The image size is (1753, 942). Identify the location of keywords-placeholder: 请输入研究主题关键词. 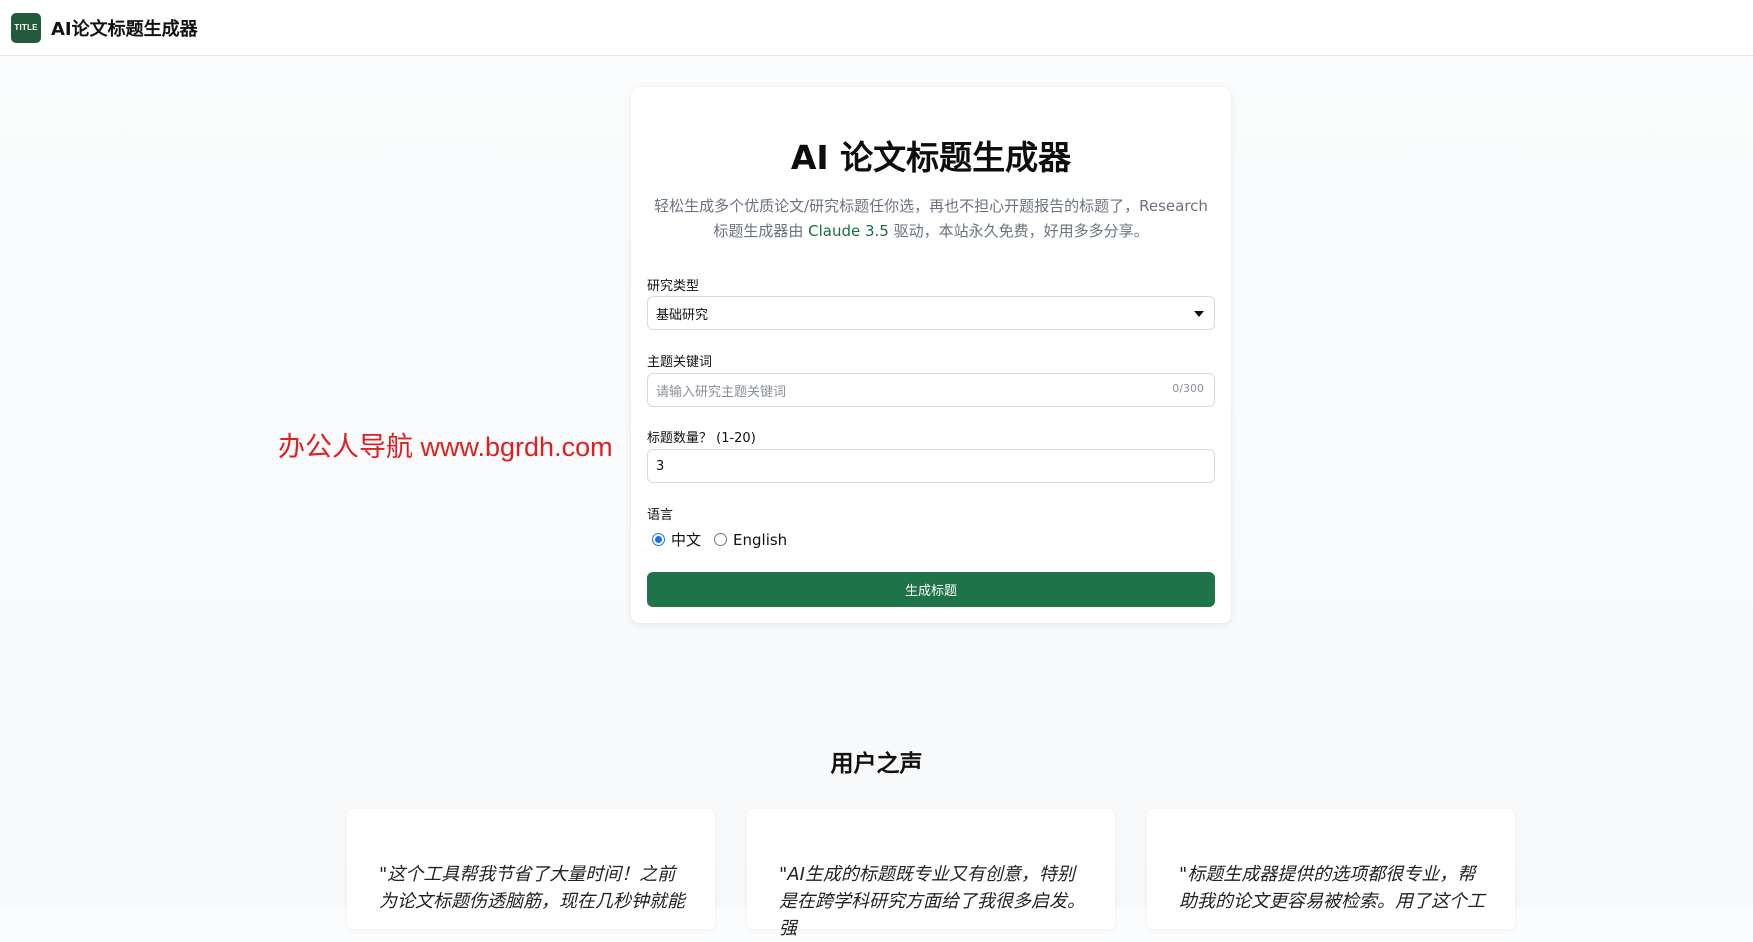
(721, 392).